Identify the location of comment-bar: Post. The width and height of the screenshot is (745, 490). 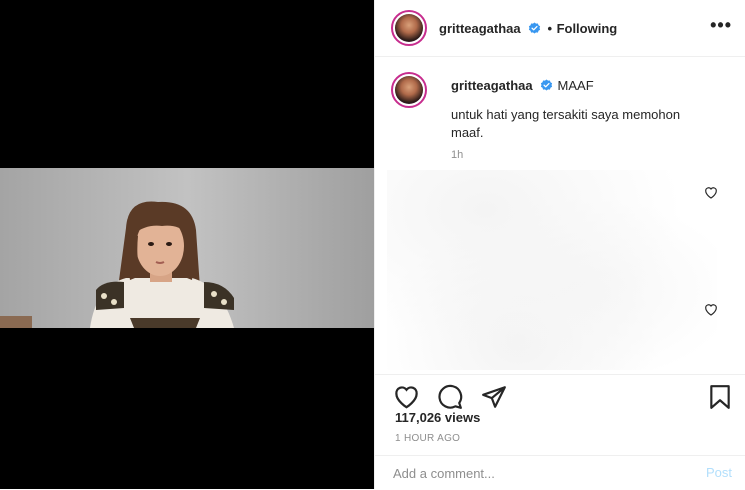
(560, 472).